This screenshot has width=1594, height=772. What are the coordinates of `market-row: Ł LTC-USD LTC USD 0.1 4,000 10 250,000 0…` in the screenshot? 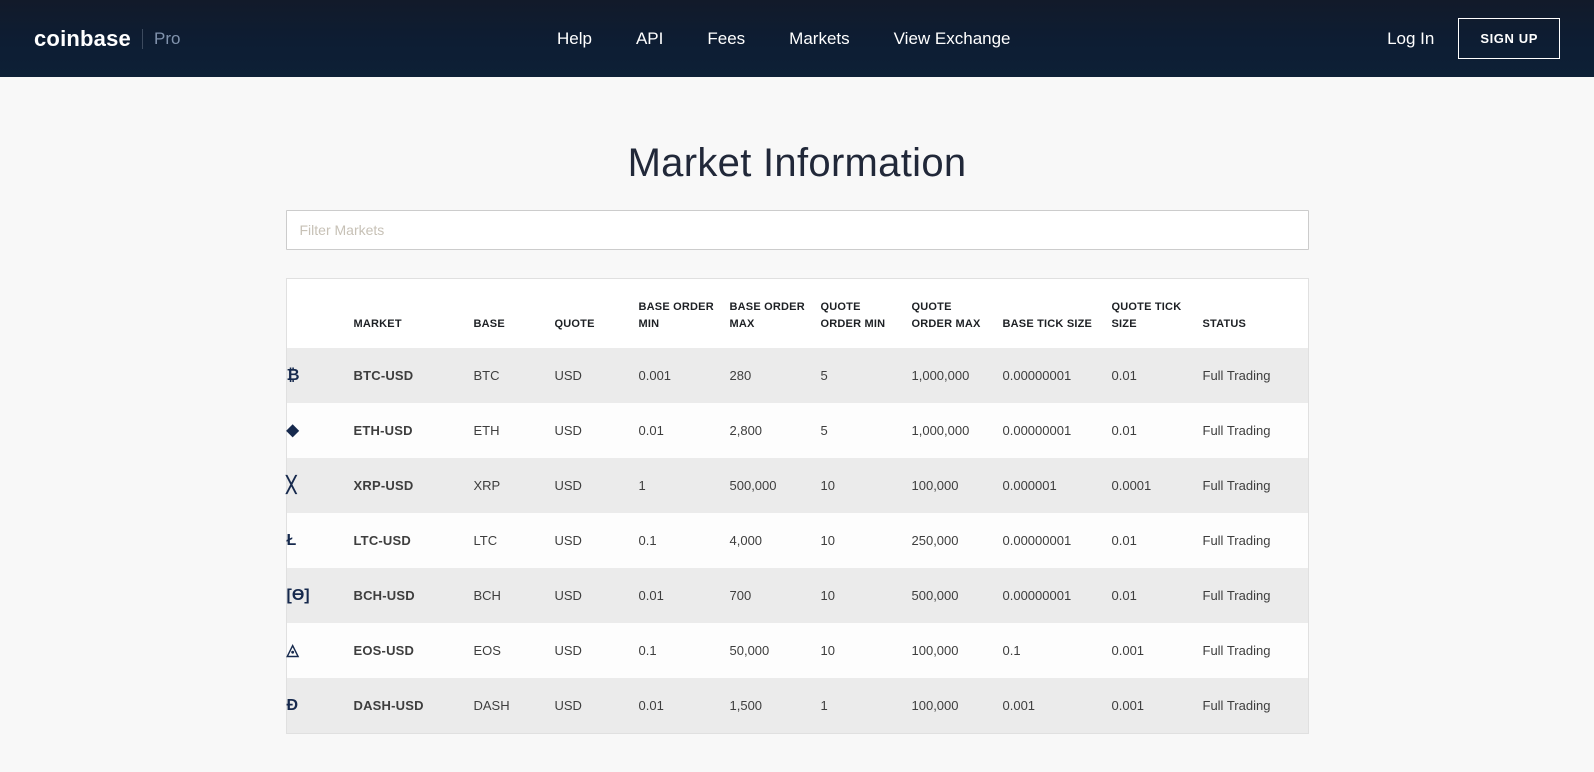 It's located at (797, 541).